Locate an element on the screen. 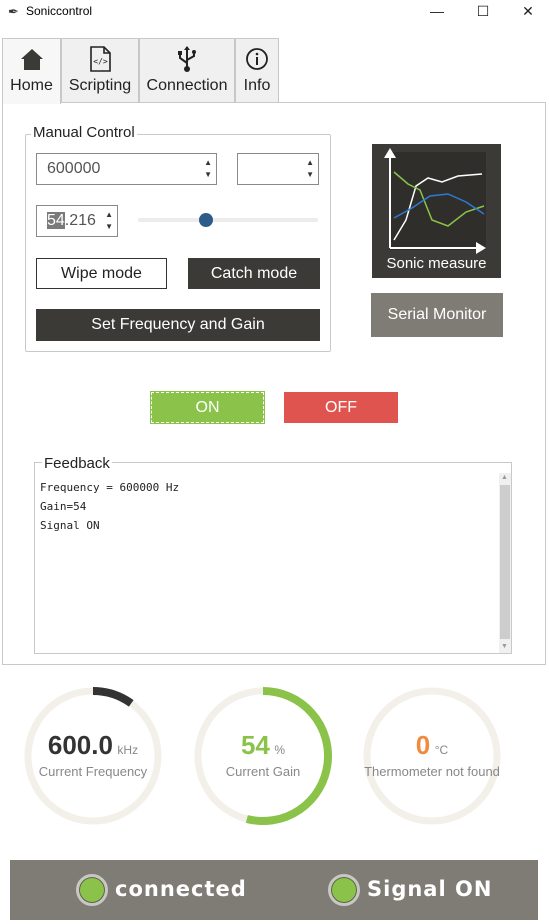  wipe-mode-button: Wipe mode is located at coordinates (101, 273).